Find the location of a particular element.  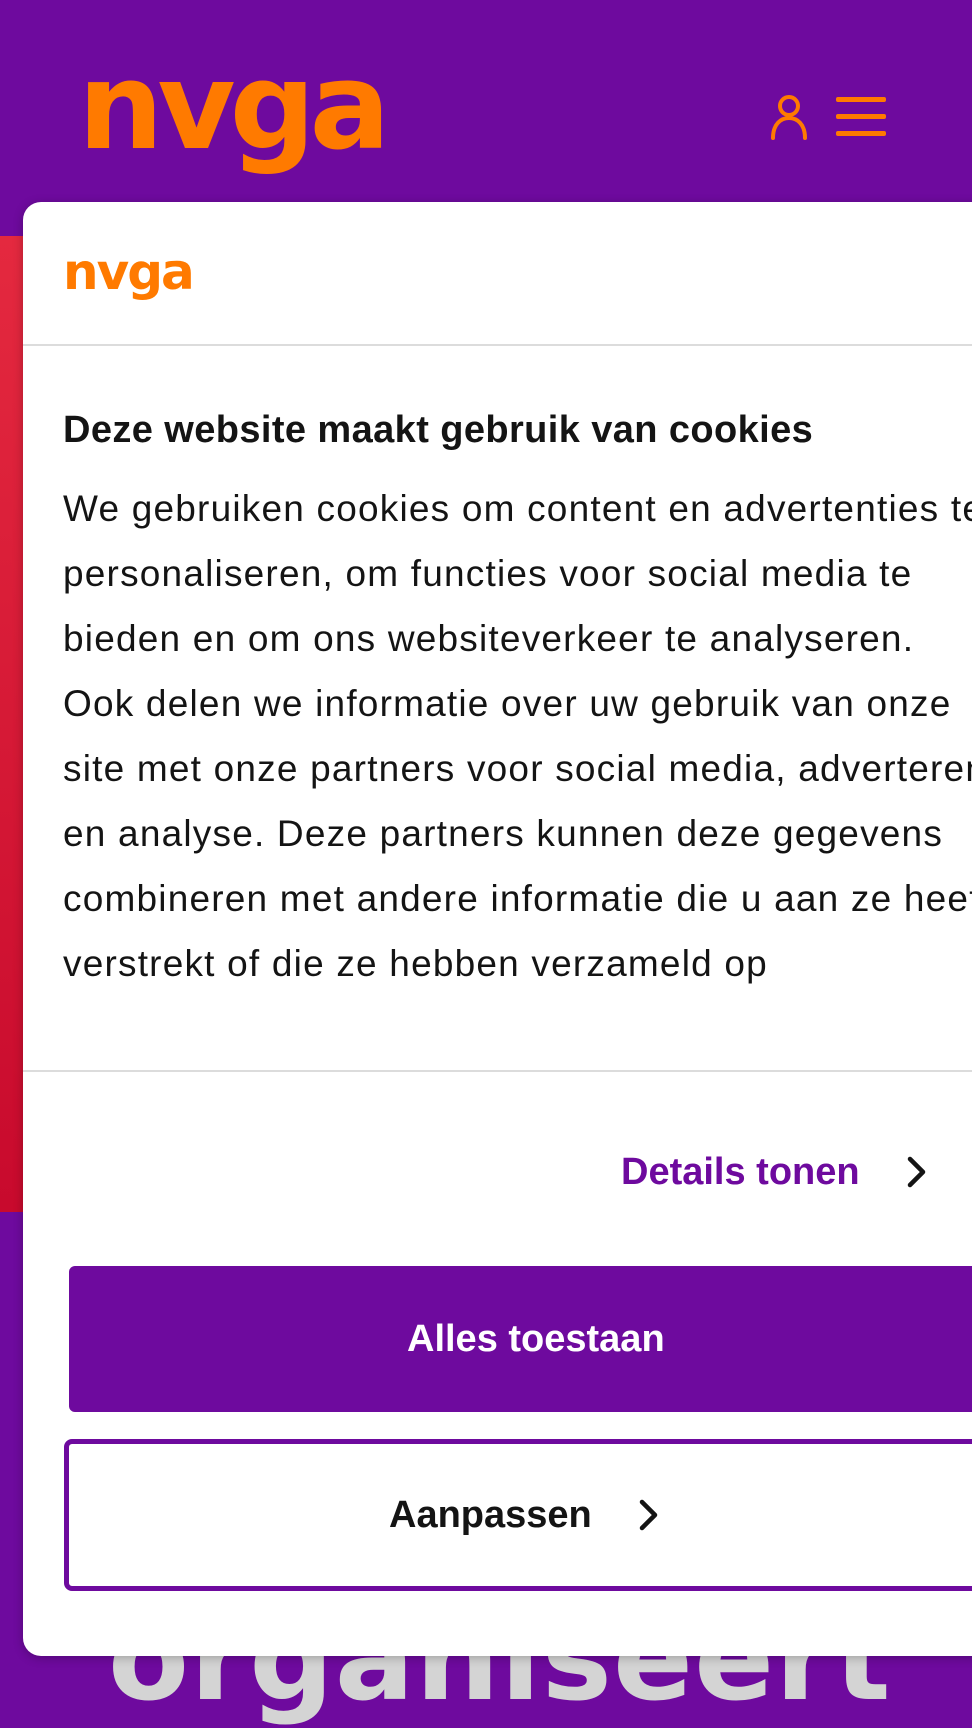

dialog-logo: nvga is located at coordinates (129, 272).